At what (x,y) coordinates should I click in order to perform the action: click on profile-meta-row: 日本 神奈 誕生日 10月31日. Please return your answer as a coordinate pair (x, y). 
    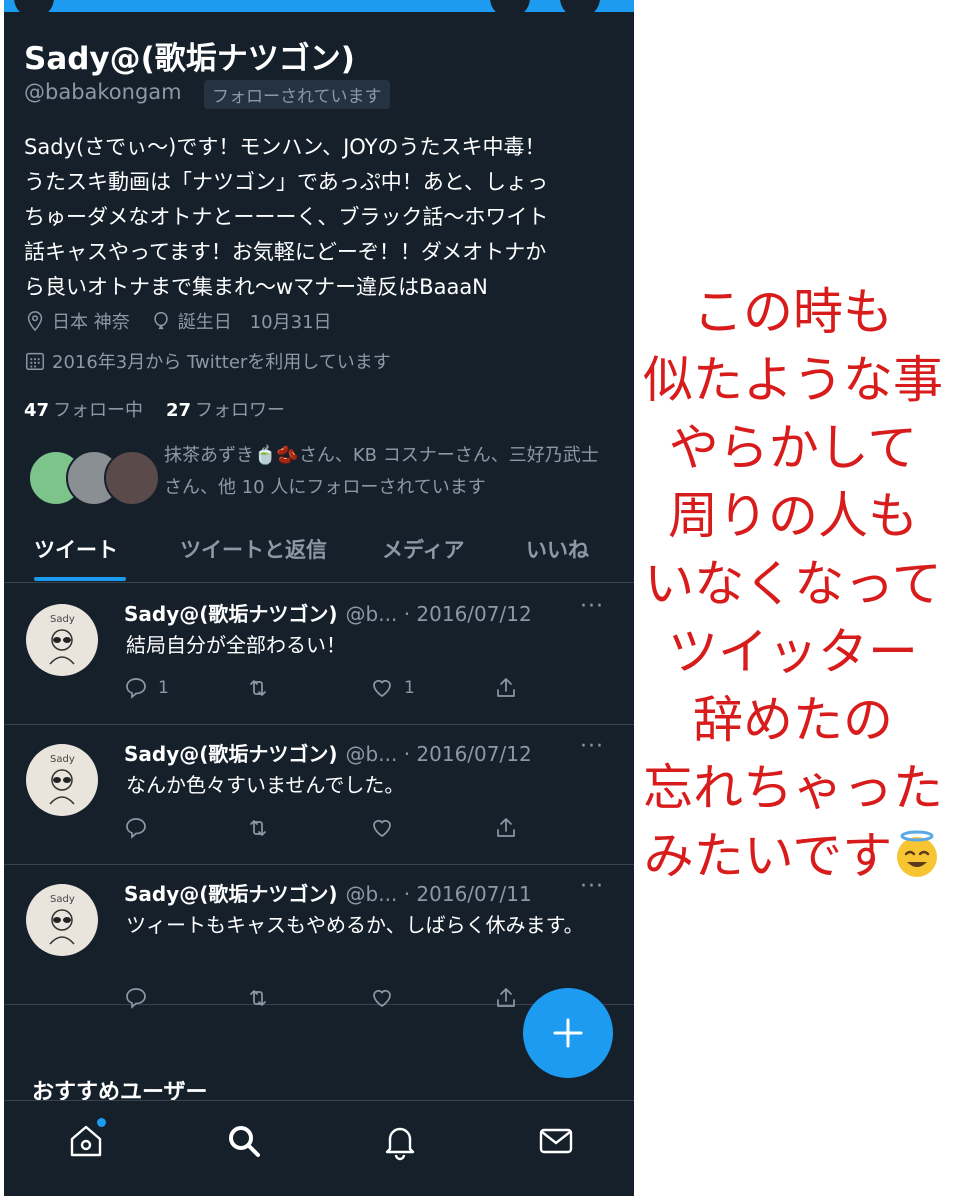
    Looking at the image, I should click on (178, 321).